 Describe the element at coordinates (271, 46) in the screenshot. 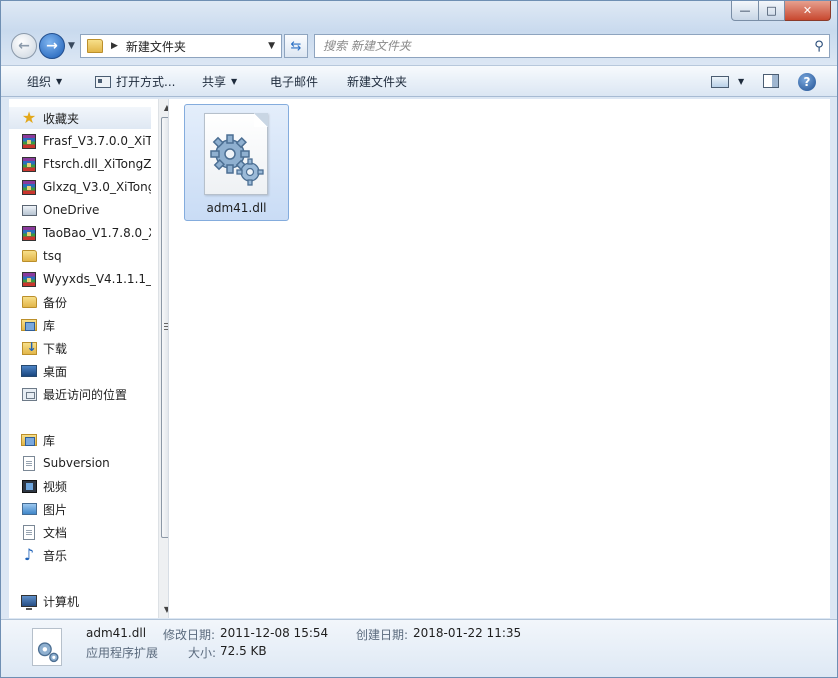

I see `address-dropdown-icon: ▼` at that location.